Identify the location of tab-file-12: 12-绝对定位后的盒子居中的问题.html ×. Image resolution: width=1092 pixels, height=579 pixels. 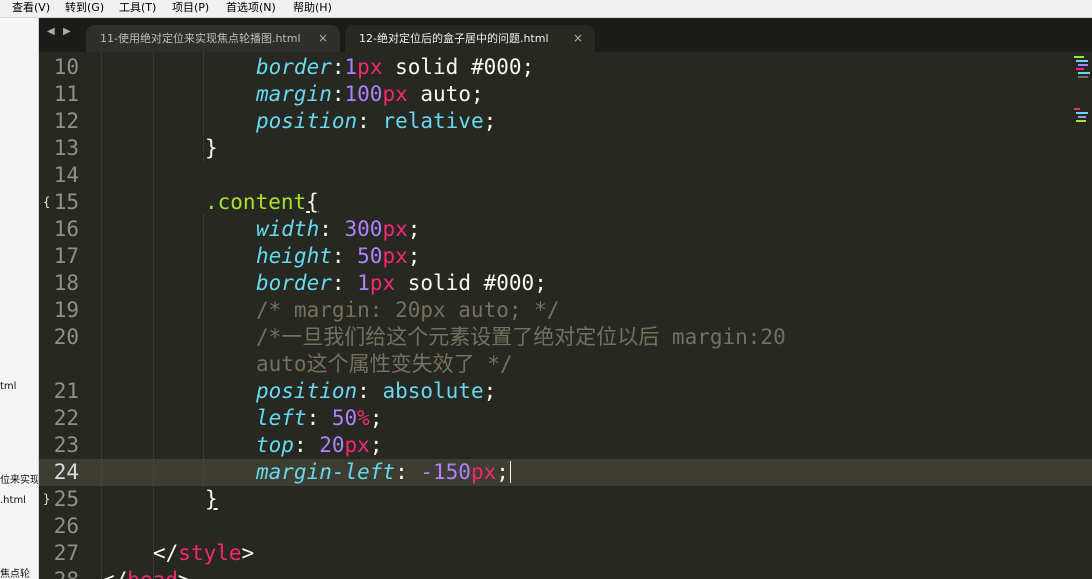
(470, 38).